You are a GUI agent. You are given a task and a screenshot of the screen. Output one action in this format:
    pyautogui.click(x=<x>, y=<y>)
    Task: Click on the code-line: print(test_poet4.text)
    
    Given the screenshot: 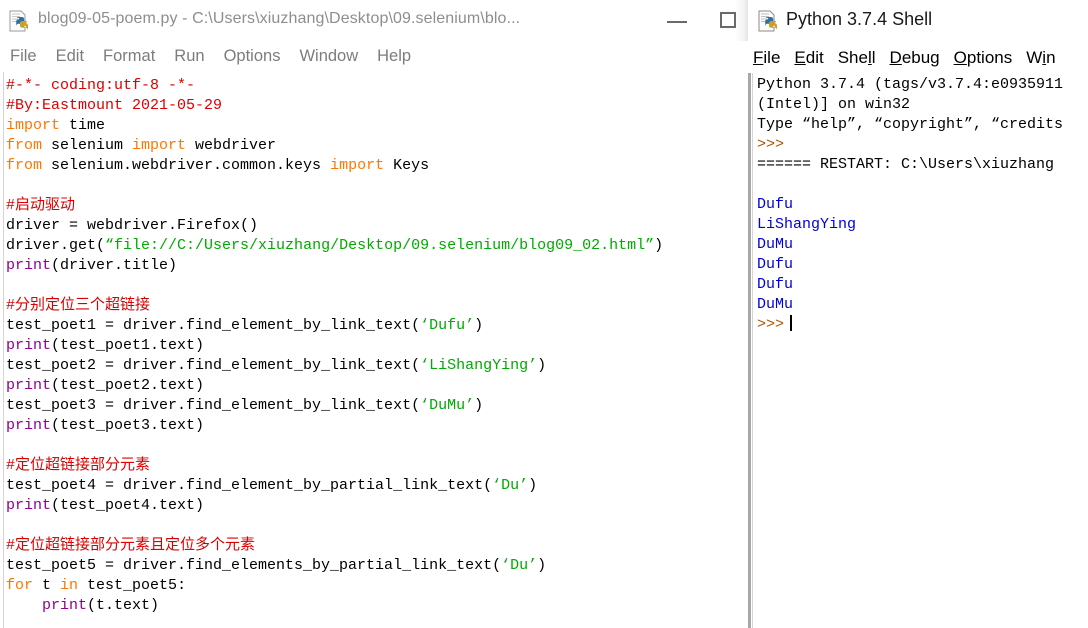 What is the action you would take?
    pyautogui.click(x=377, y=506)
    